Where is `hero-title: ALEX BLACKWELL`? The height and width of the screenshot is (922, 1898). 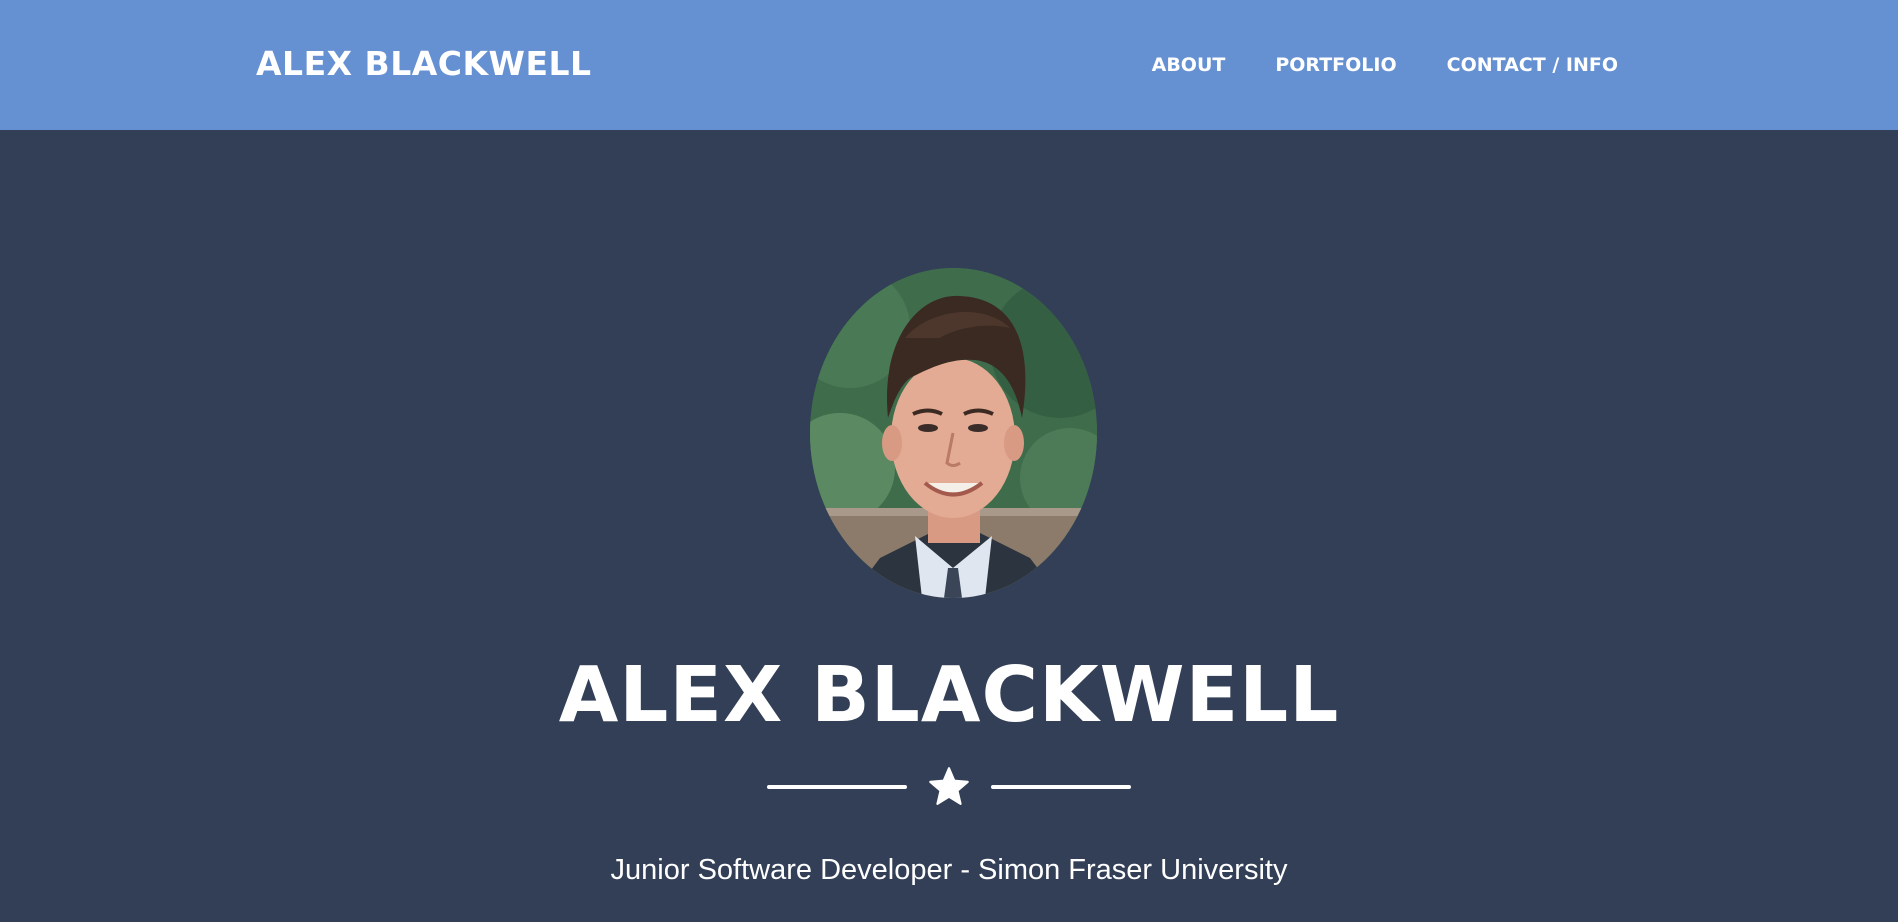
hero-title: ALEX BLACKWELL is located at coordinates (949, 695).